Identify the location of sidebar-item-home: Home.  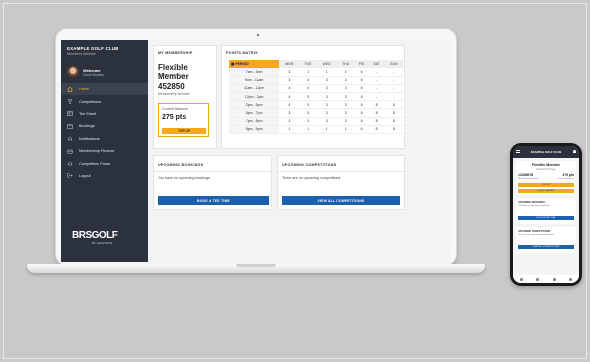
(104, 89).